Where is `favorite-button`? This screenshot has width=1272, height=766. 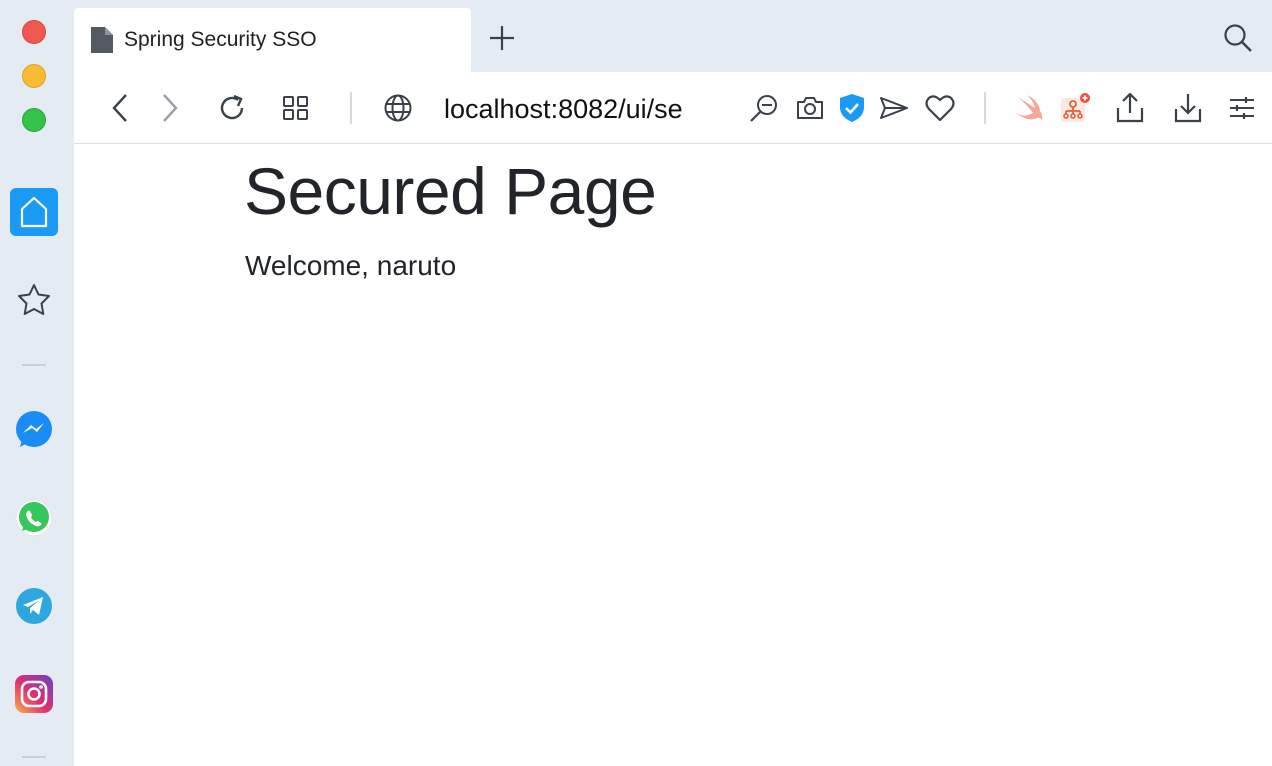 favorite-button is located at coordinates (940, 108).